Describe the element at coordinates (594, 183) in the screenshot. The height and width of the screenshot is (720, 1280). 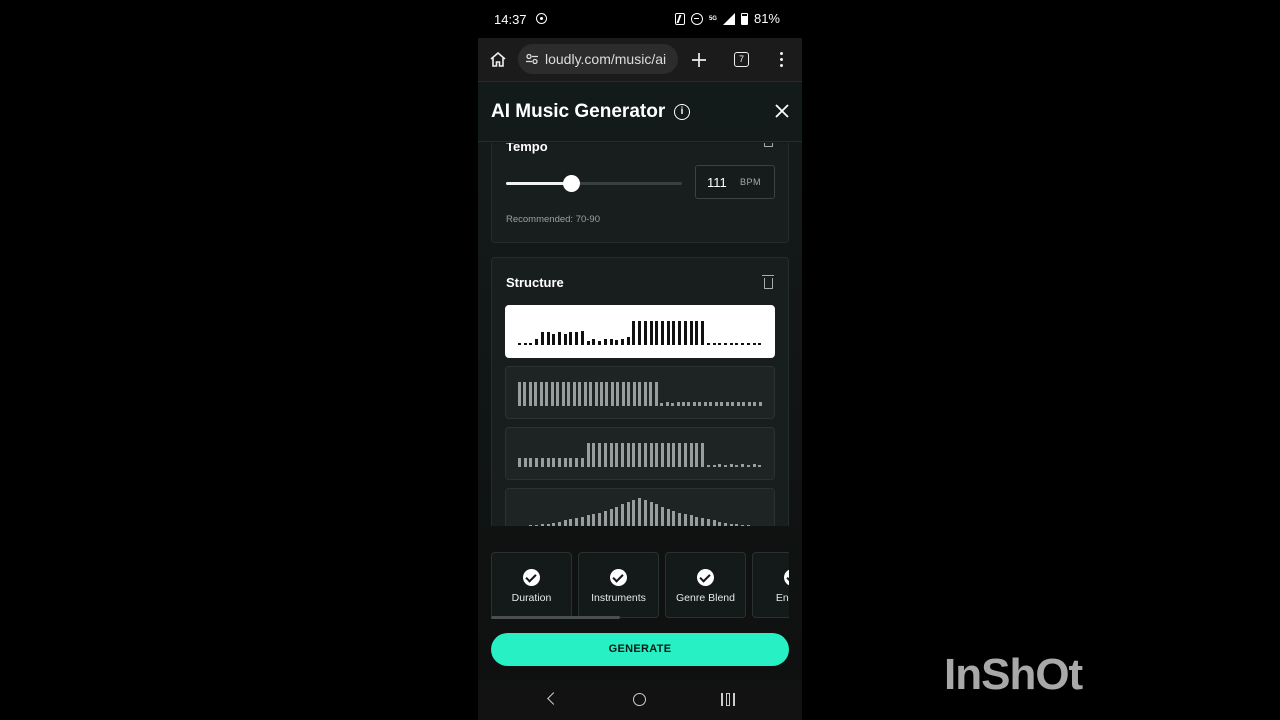
I see `tempo-slider` at that location.